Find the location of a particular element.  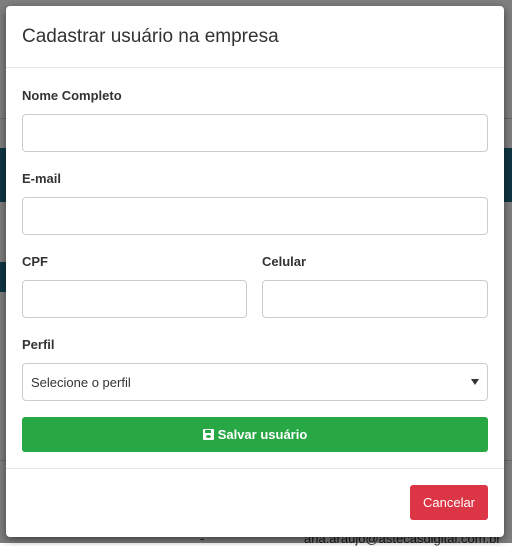

cpf-label: CPF is located at coordinates (35, 261).